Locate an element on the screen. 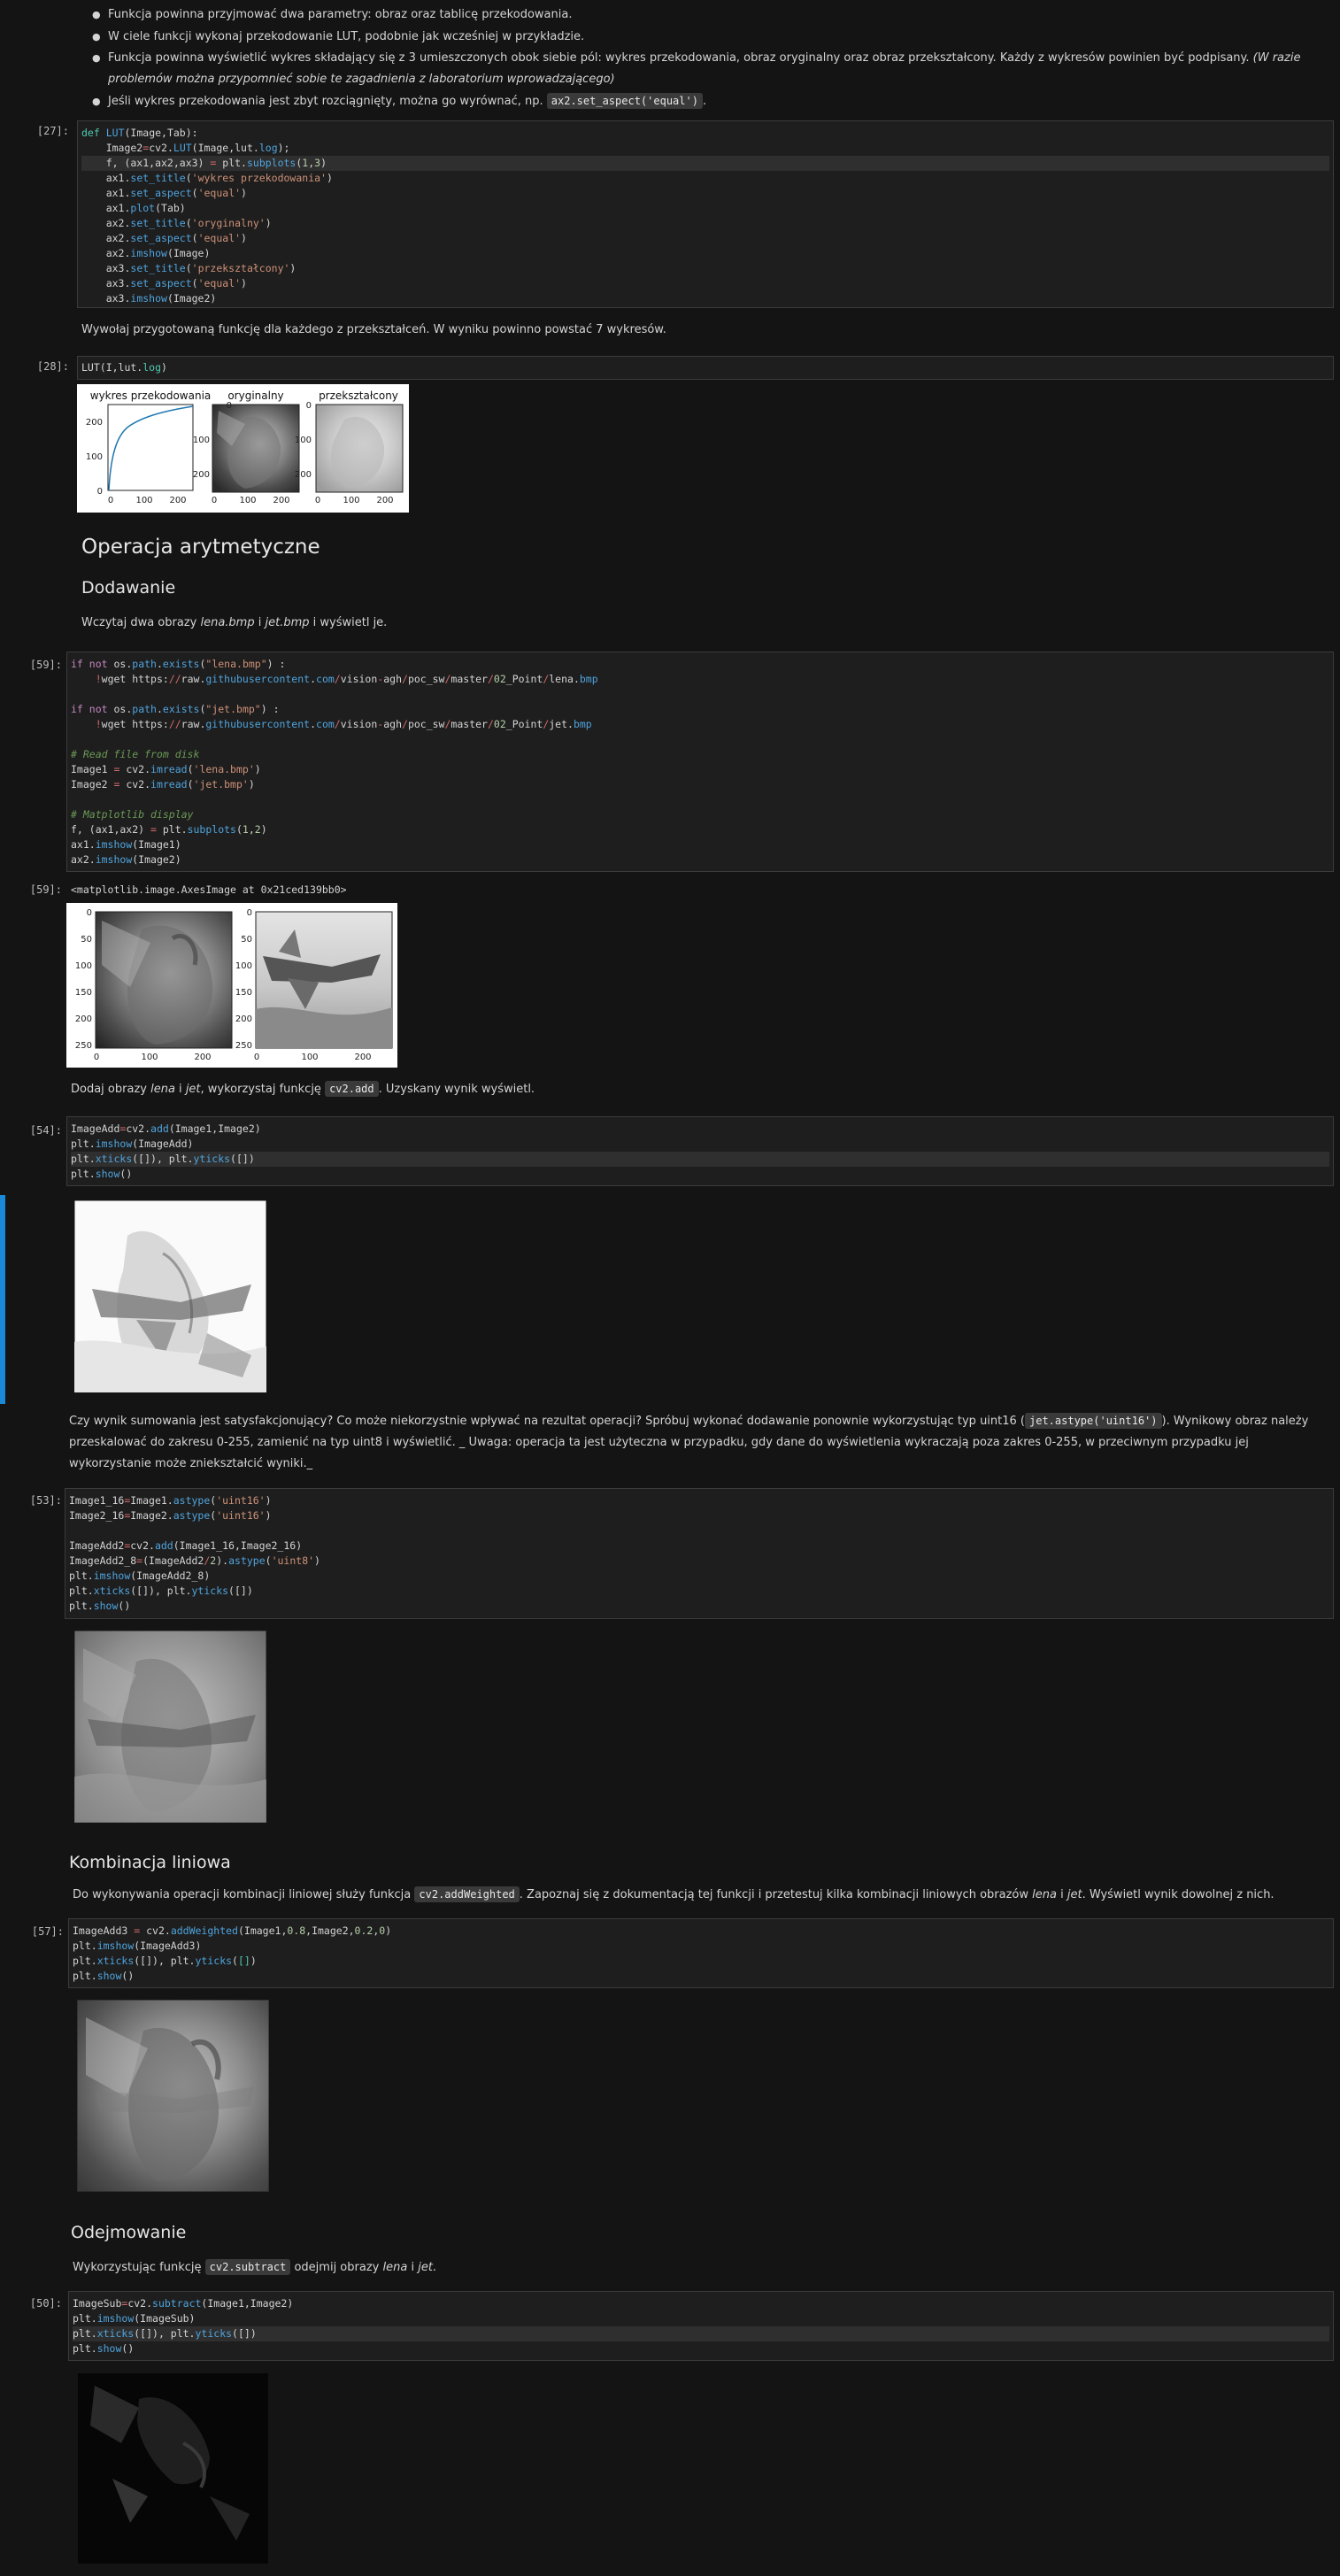  plot-title: wykres przekodowania is located at coordinates (151, 395).